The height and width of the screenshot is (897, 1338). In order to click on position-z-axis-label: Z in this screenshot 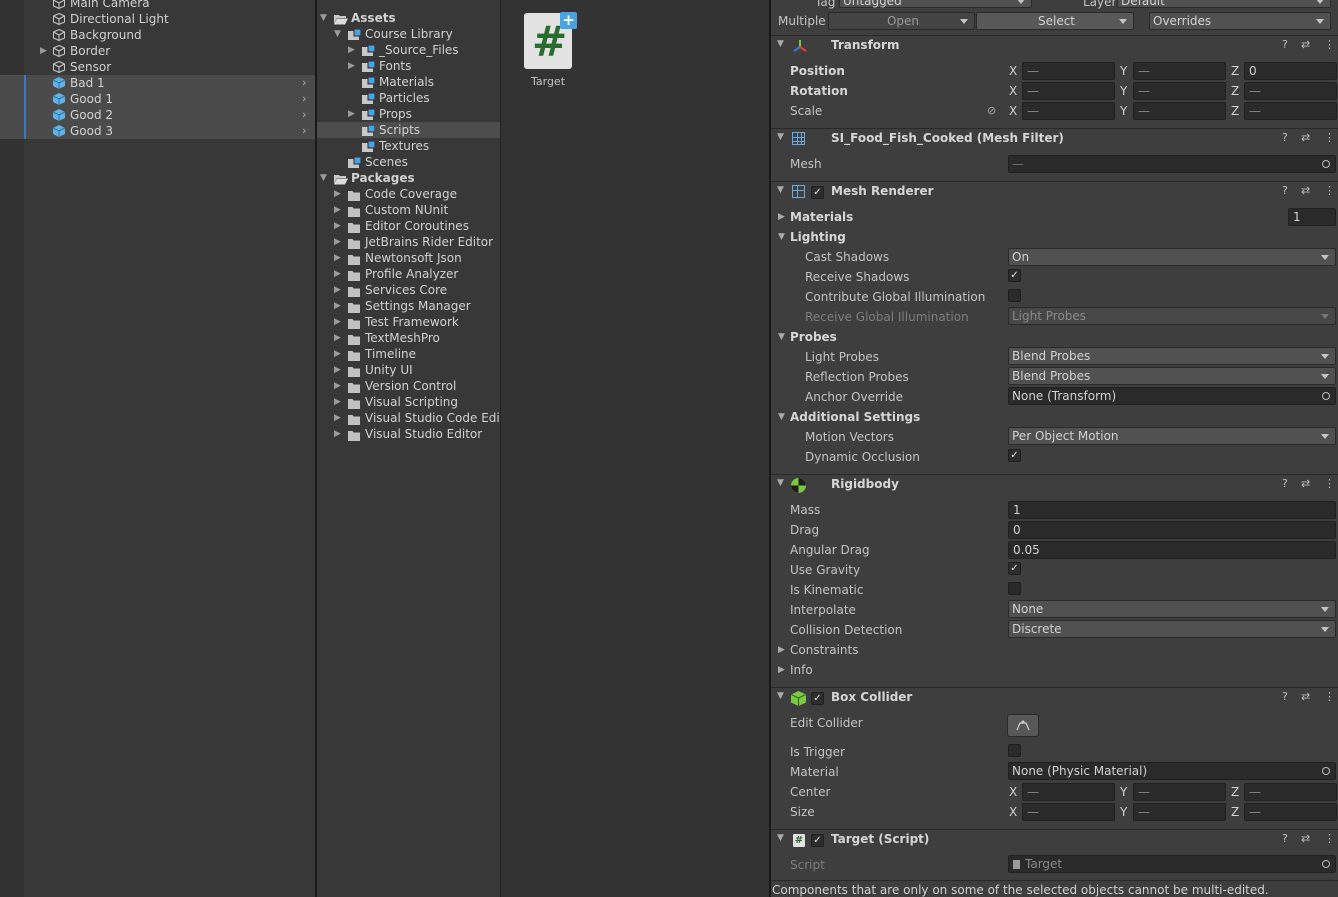, I will do `click(1235, 71)`.